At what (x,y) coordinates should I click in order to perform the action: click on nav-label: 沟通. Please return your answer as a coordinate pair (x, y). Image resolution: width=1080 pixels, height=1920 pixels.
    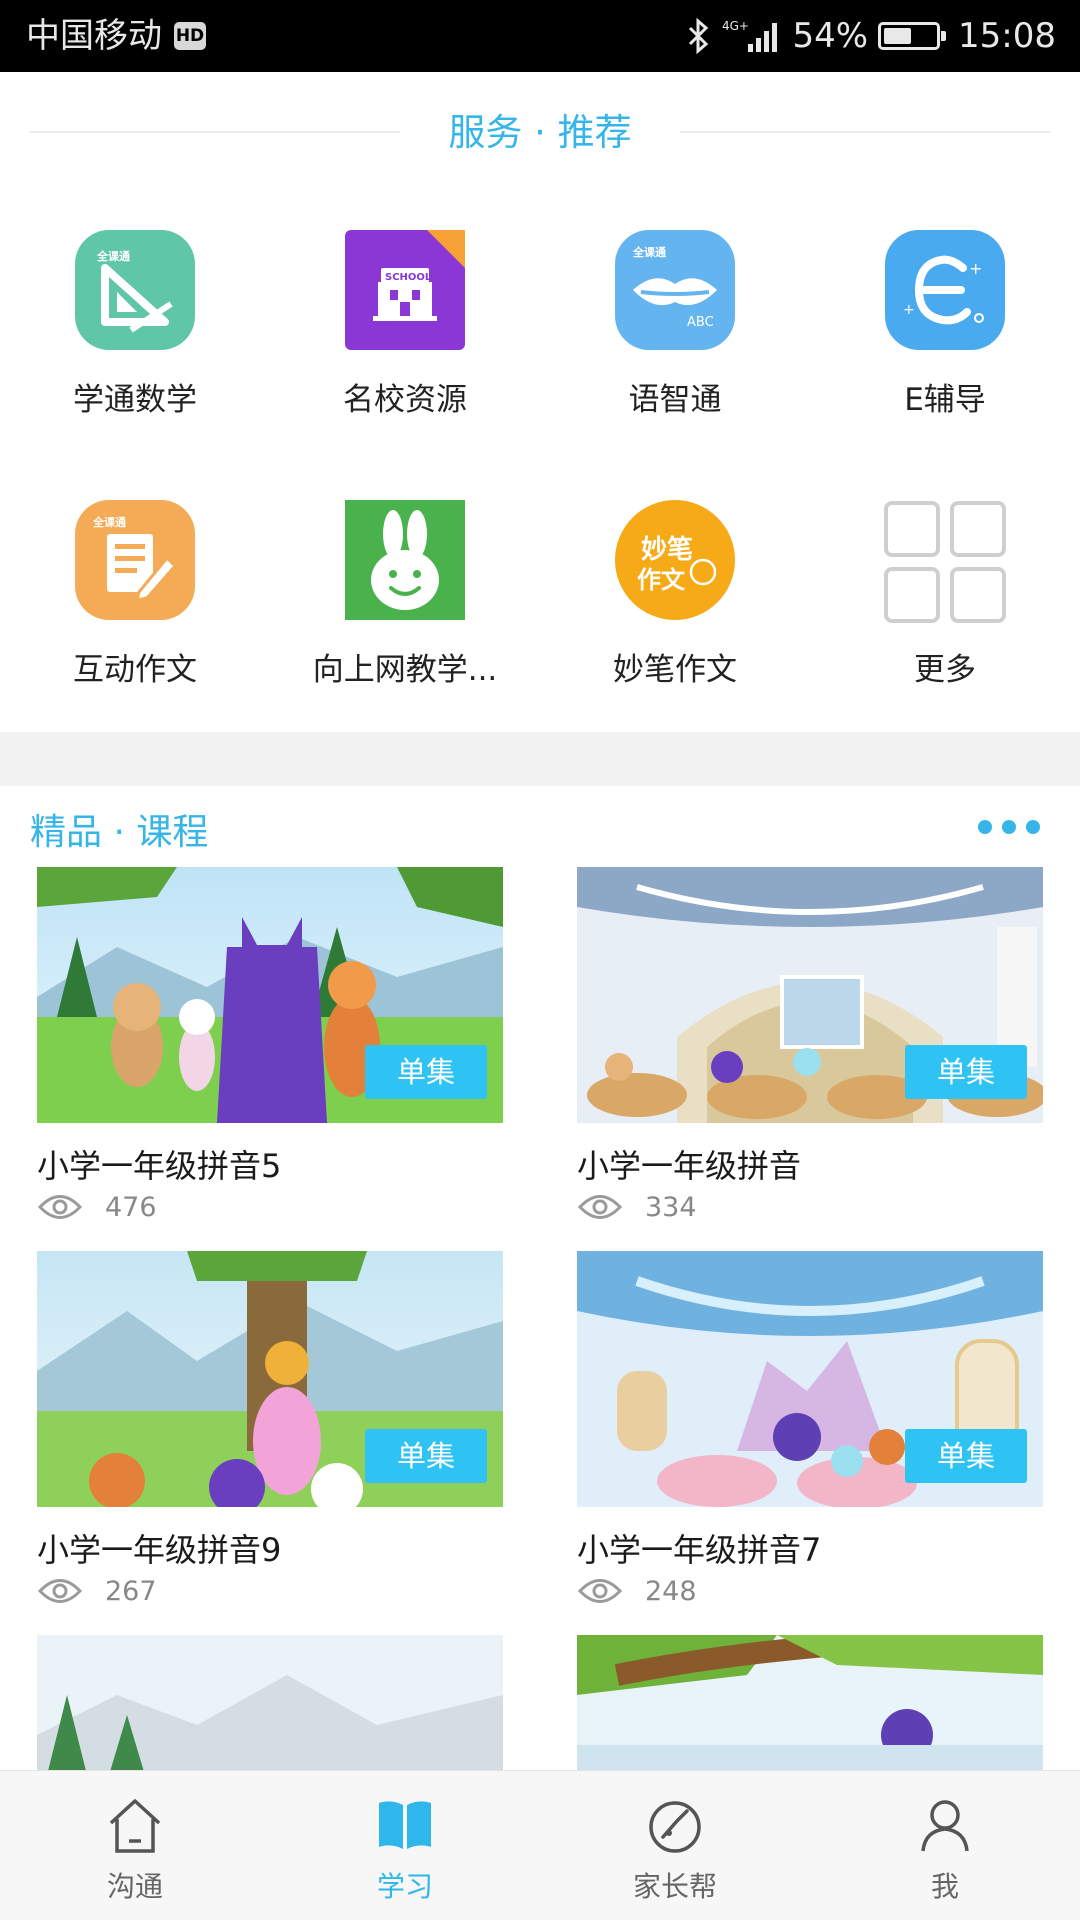
    Looking at the image, I should click on (134, 1886).